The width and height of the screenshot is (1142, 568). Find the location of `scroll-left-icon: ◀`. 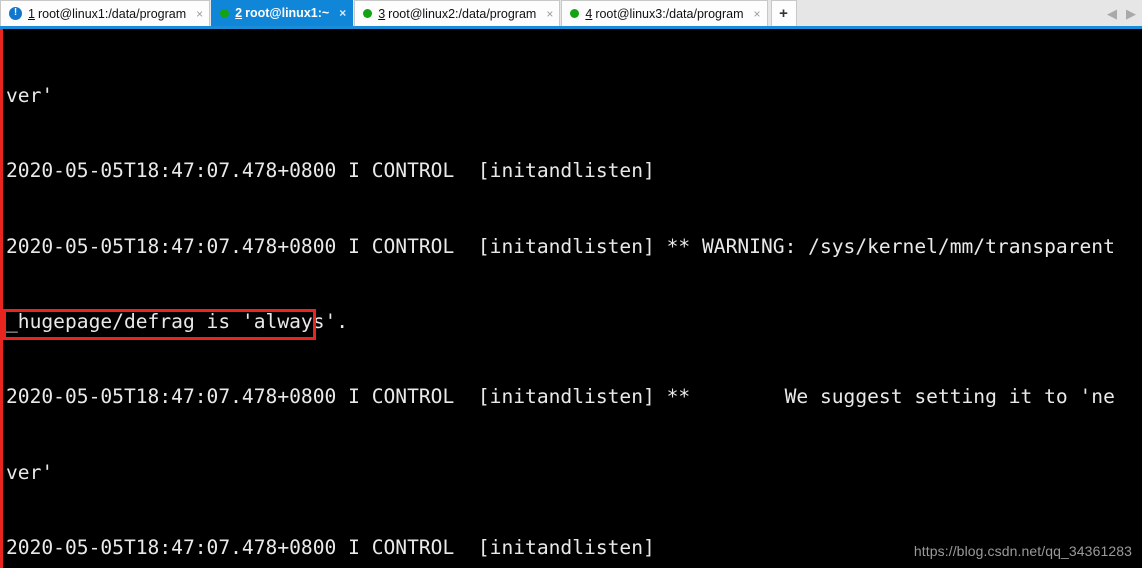

scroll-left-icon: ◀ is located at coordinates (1112, 13).